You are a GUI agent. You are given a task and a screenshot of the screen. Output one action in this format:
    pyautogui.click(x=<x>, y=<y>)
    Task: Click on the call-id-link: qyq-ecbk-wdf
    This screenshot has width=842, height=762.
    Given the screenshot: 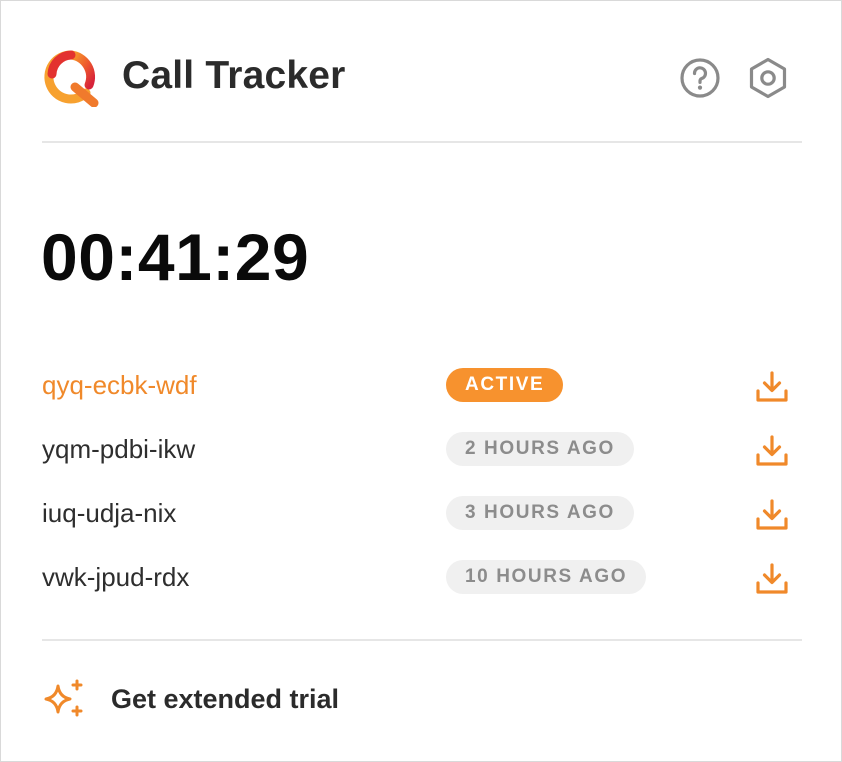 What is the action you would take?
    pyautogui.click(x=119, y=385)
    